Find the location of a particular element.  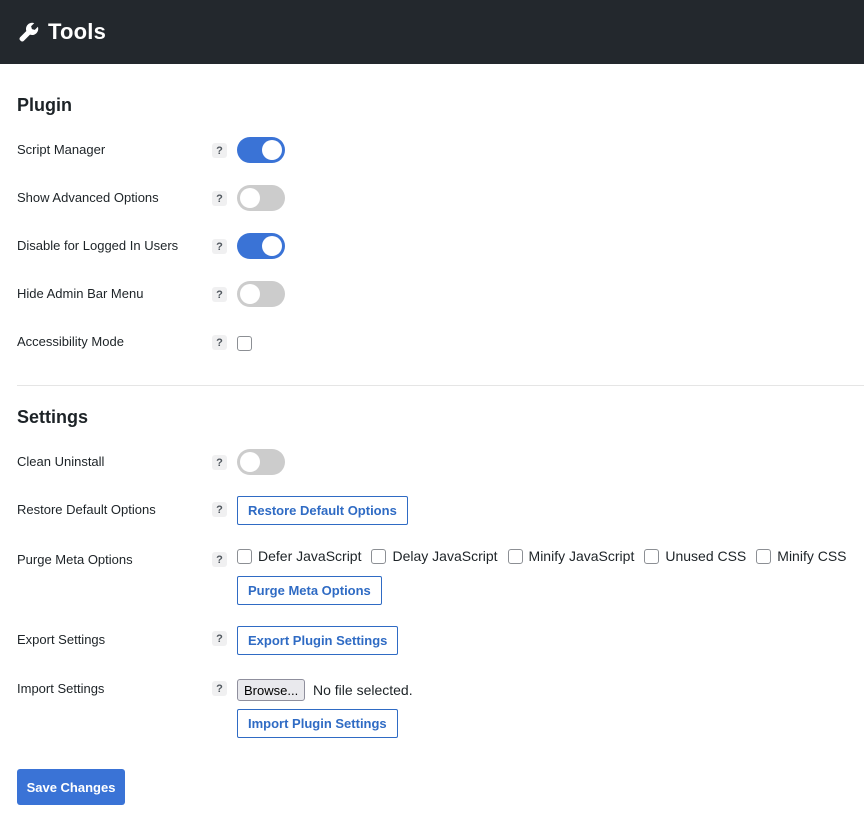

export-settings-label: Export Settings is located at coordinates (61, 639).